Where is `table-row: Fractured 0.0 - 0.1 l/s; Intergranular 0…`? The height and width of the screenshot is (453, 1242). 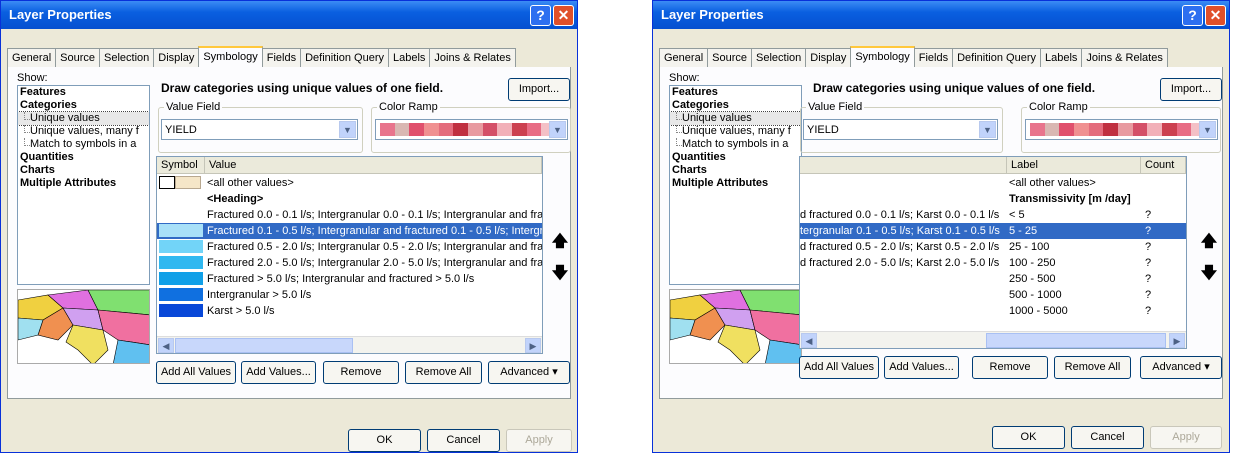 table-row: Fractured 0.0 - 0.1 l/s; Intergranular 0… is located at coordinates (349, 215).